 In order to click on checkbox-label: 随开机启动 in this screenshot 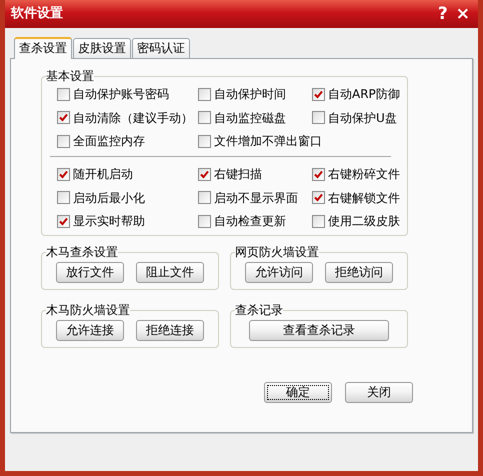, I will do `click(103, 174)`.